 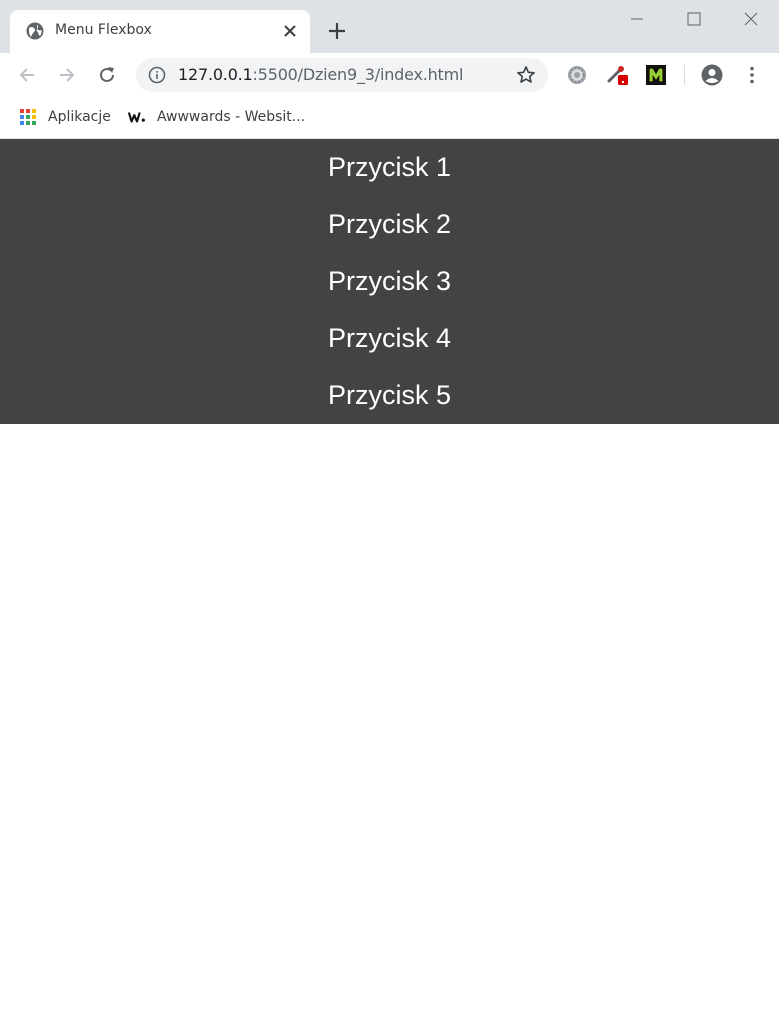 What do you see at coordinates (712, 75) in the screenshot?
I see `profile-avatar-icon` at bounding box center [712, 75].